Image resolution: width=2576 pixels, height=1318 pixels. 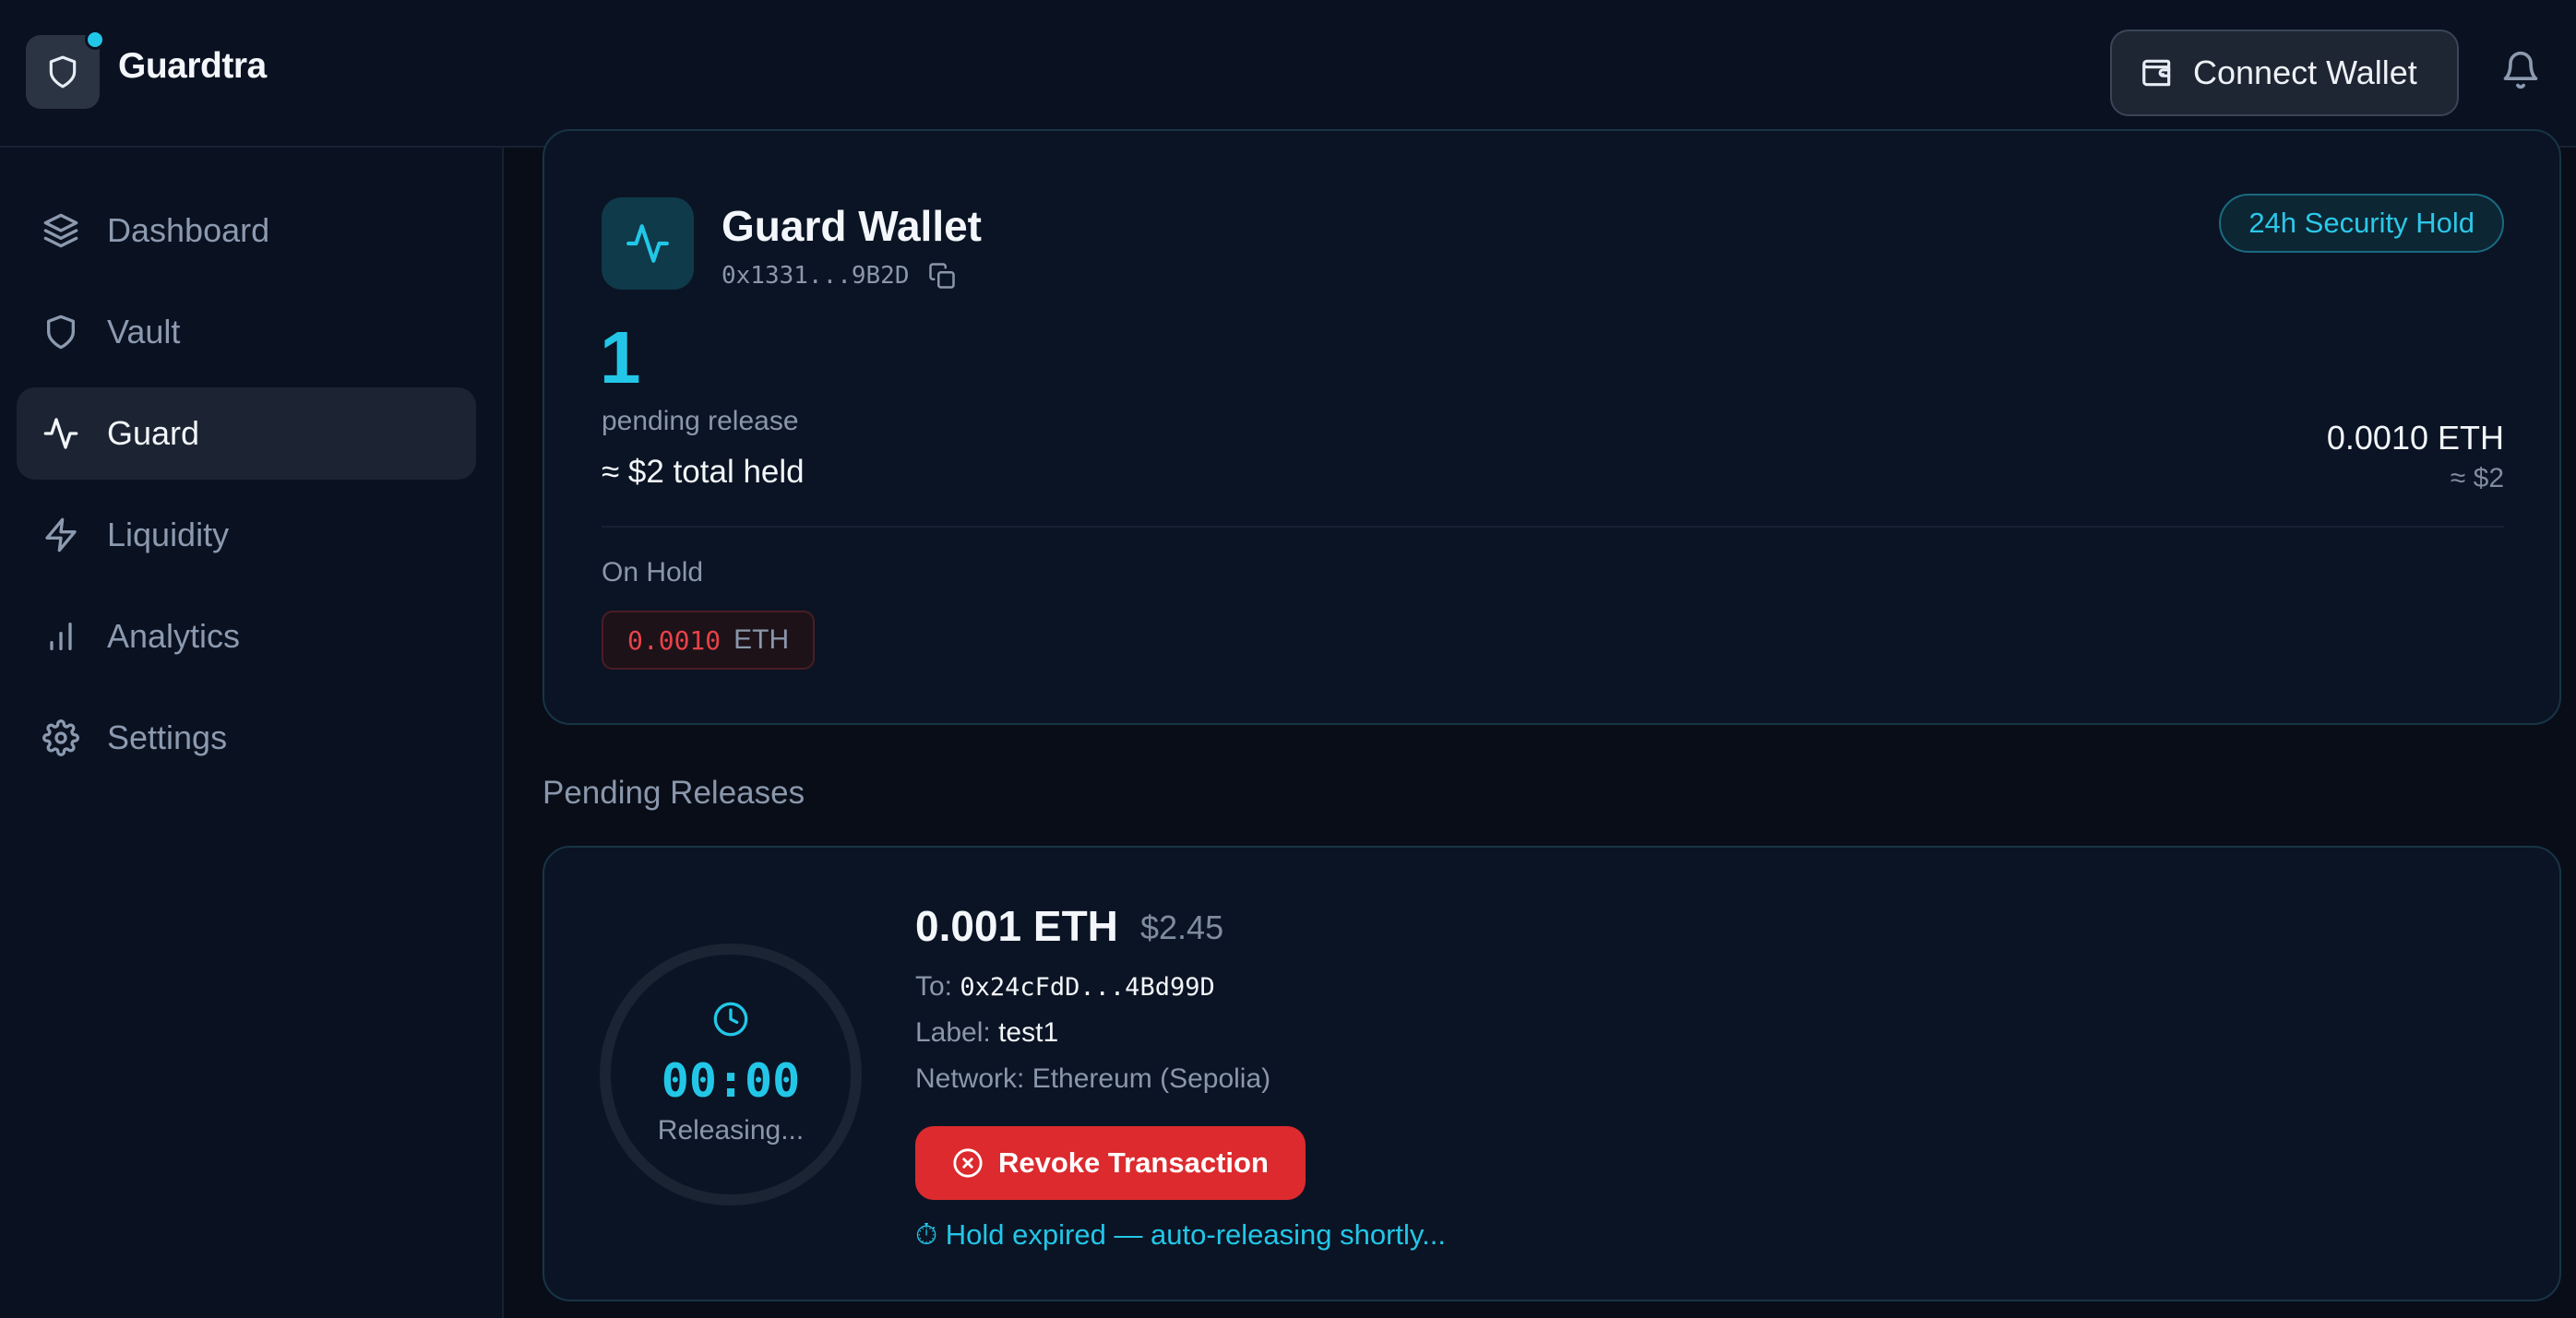 What do you see at coordinates (1133, 1162) in the screenshot?
I see `revoke-label: Revoke Transaction` at bounding box center [1133, 1162].